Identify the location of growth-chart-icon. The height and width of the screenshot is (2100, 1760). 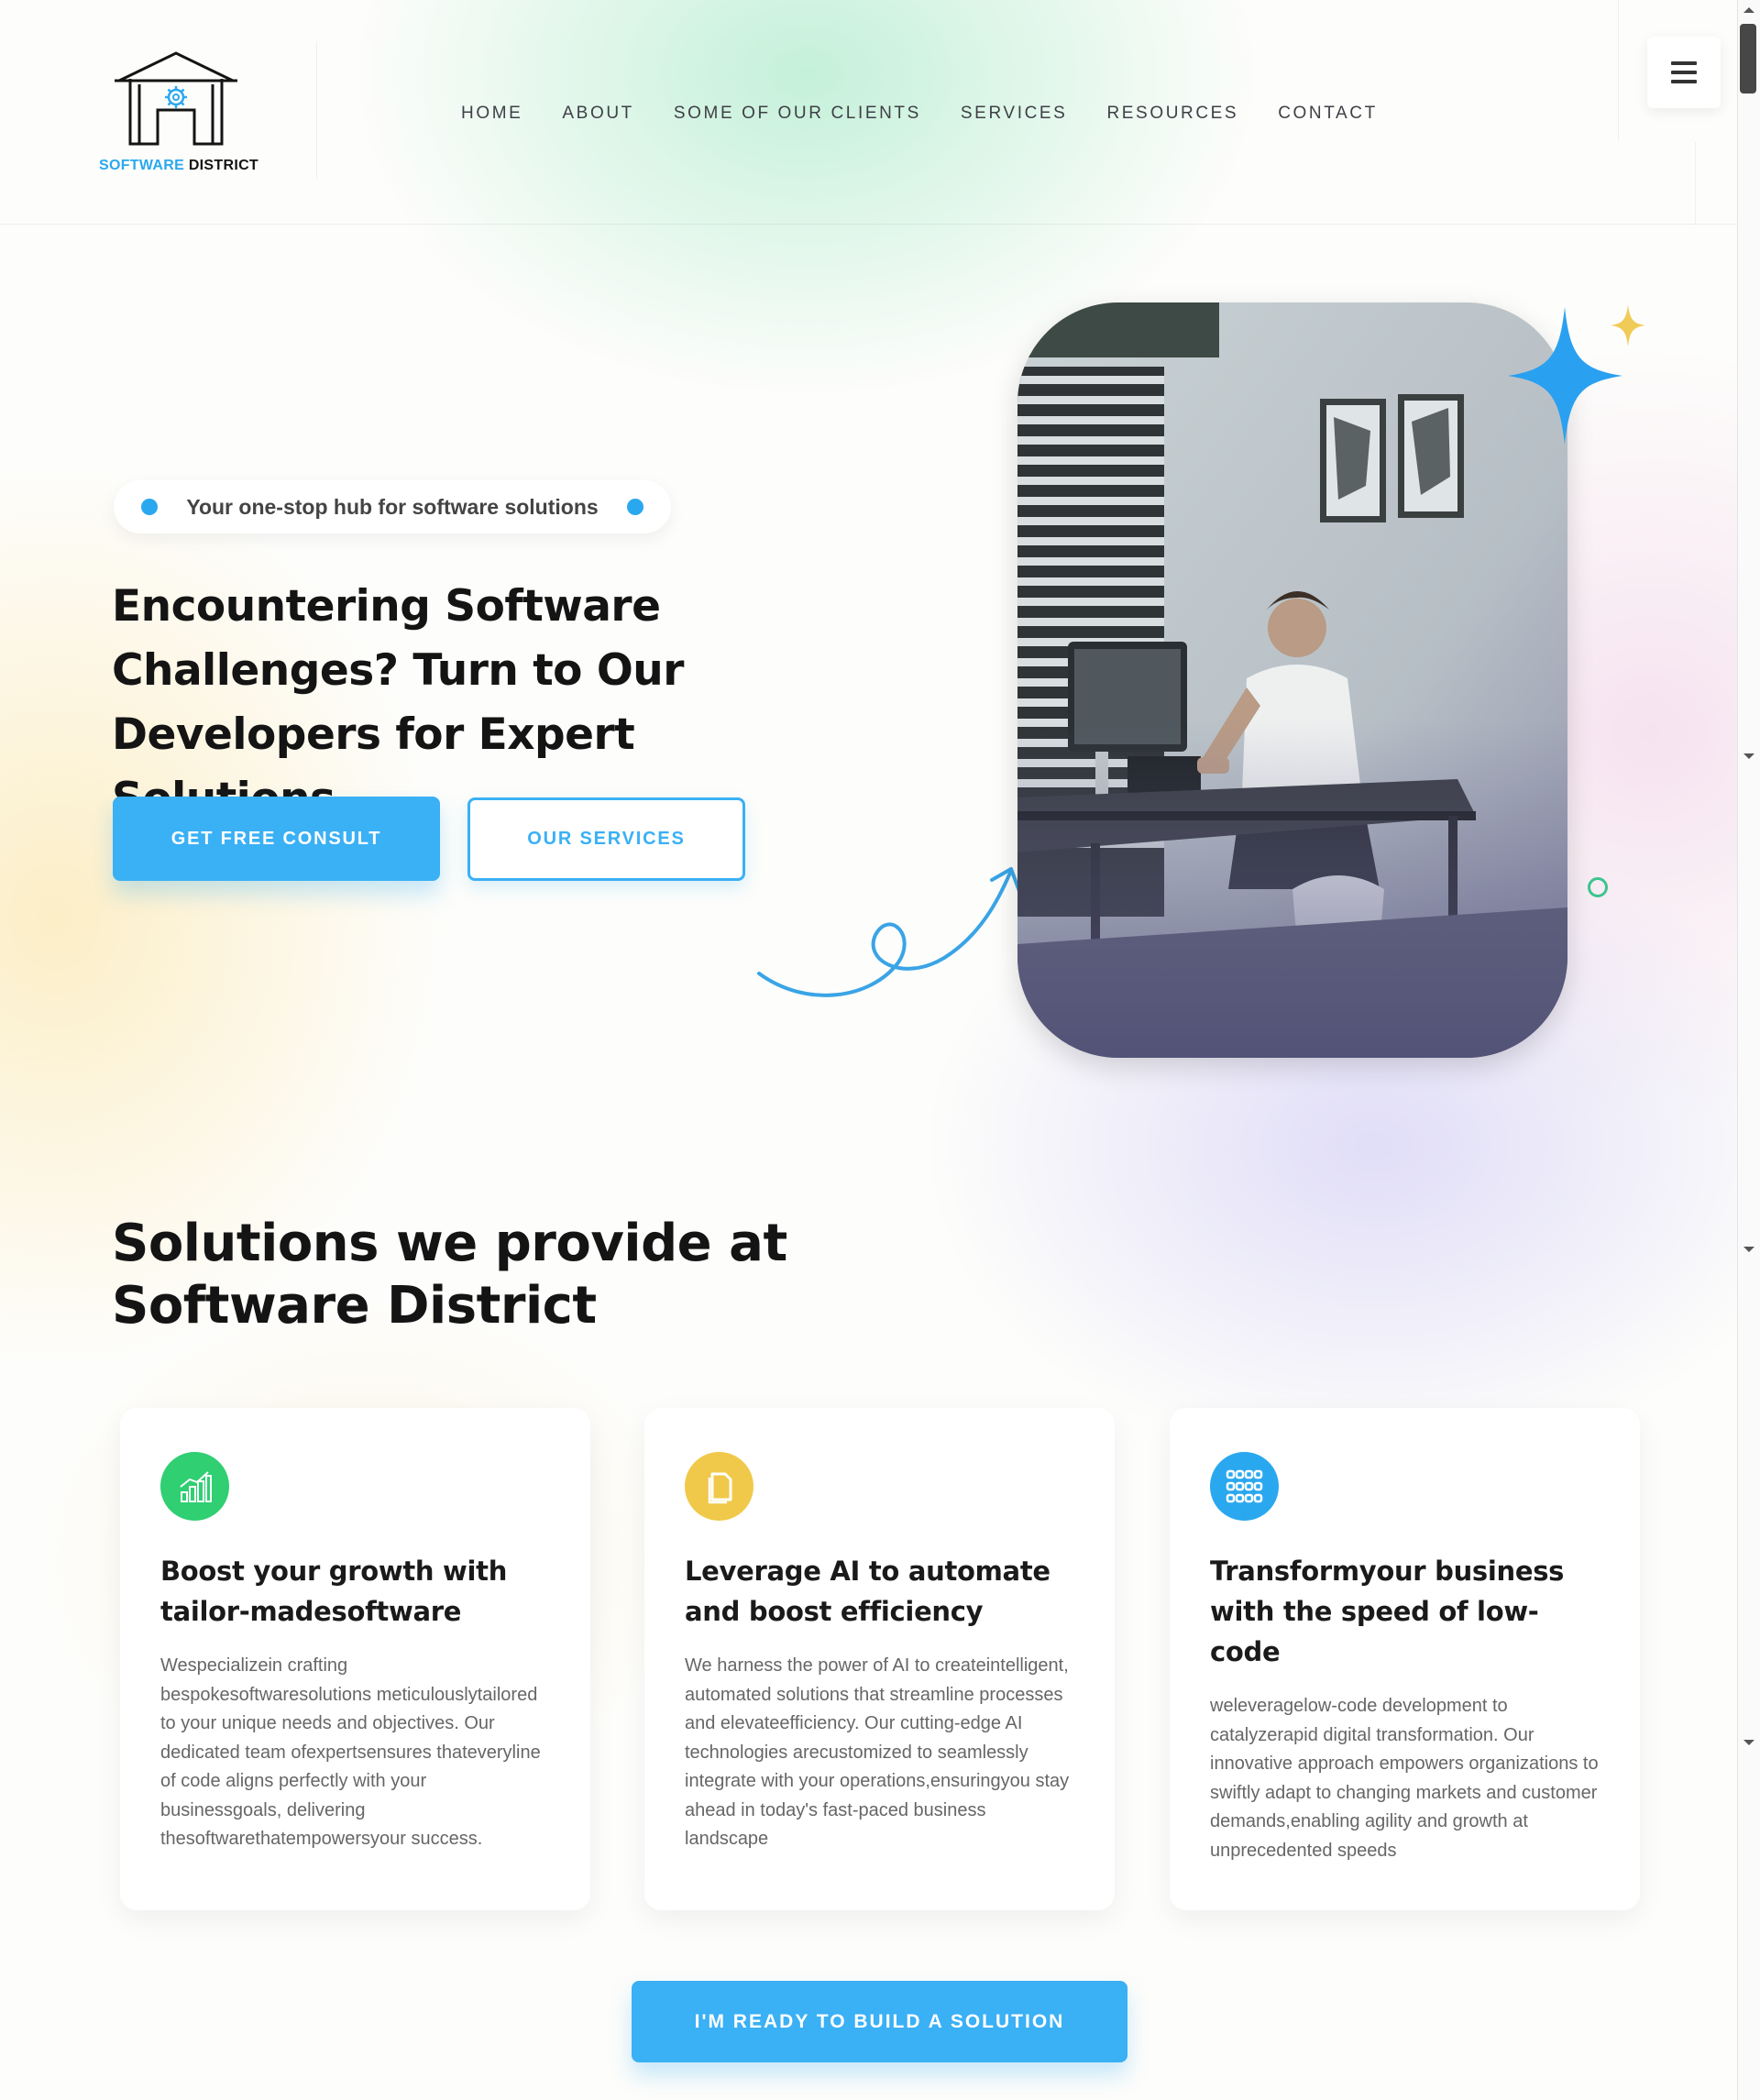
(194, 1486).